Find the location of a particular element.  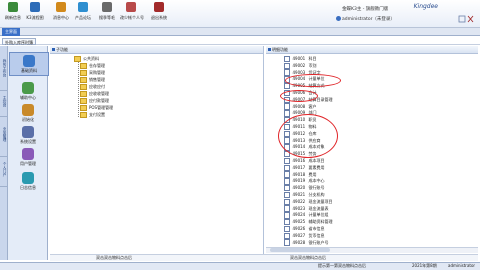

tree-item-label: 应收收管理 is located at coordinates (99, 93).